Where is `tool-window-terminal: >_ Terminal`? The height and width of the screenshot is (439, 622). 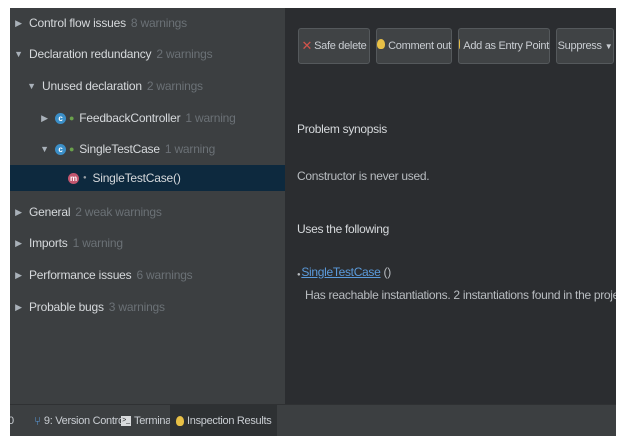
tool-window-terminal: >_ Terminal is located at coordinates (147, 420).